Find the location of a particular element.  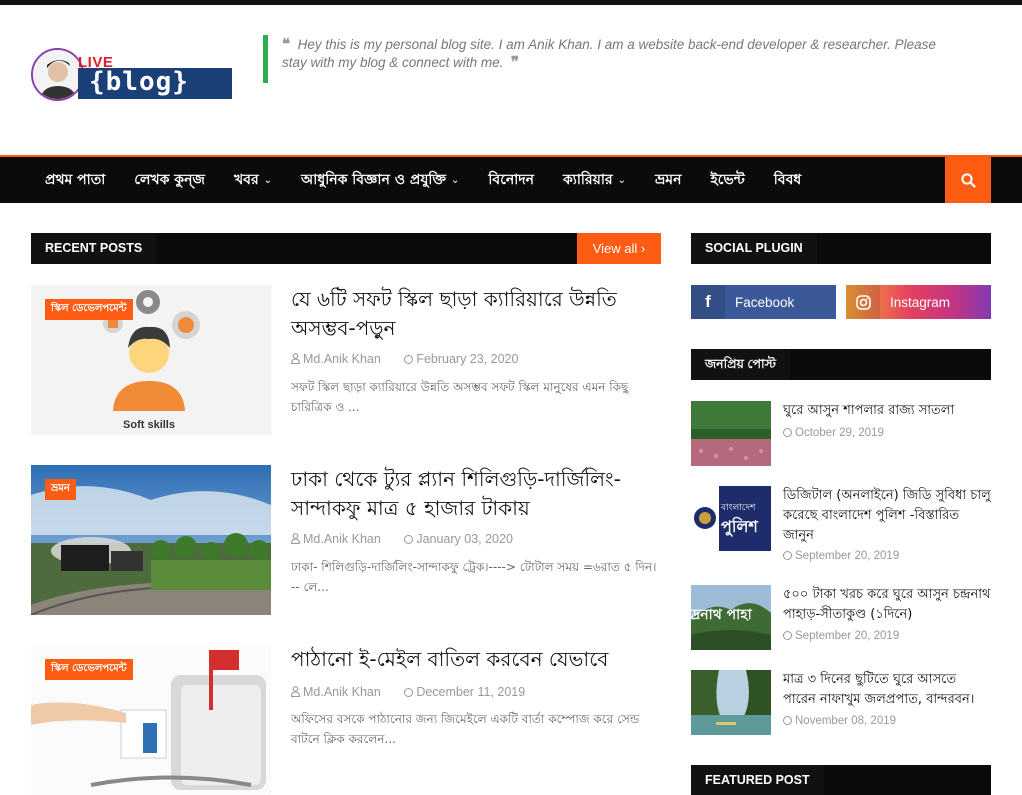

popular-post-date: October 29, 2019 is located at coordinates (833, 433).